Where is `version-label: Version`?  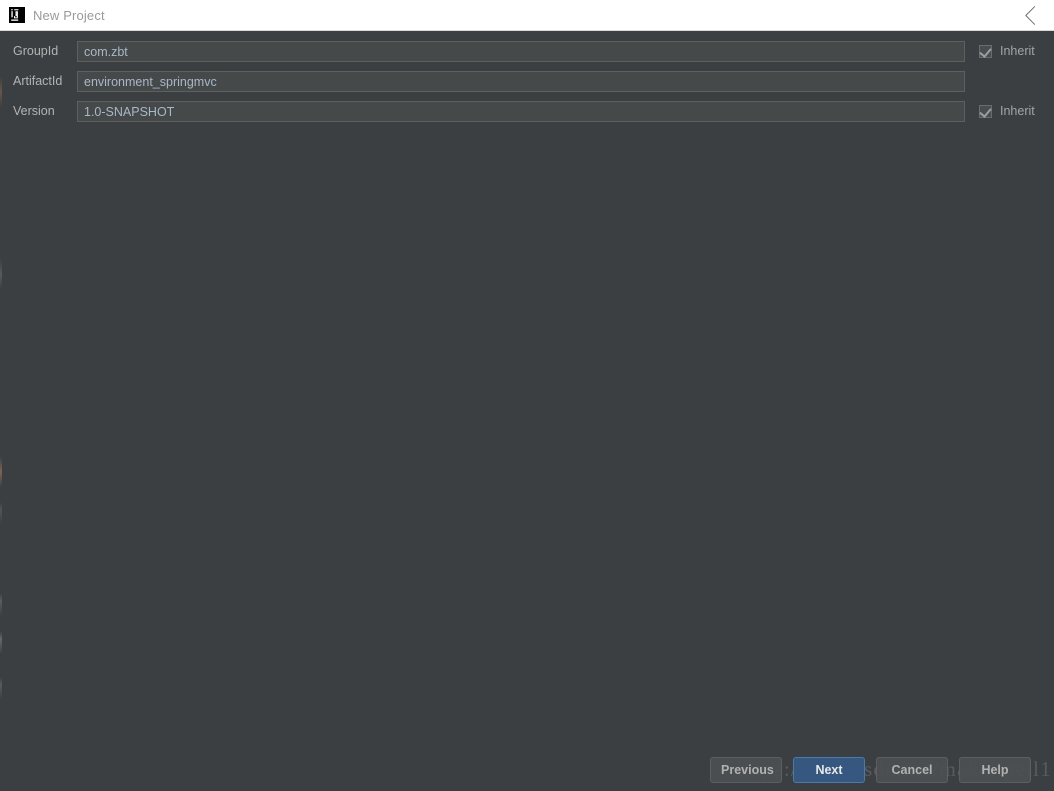 version-label: Version is located at coordinates (34, 111).